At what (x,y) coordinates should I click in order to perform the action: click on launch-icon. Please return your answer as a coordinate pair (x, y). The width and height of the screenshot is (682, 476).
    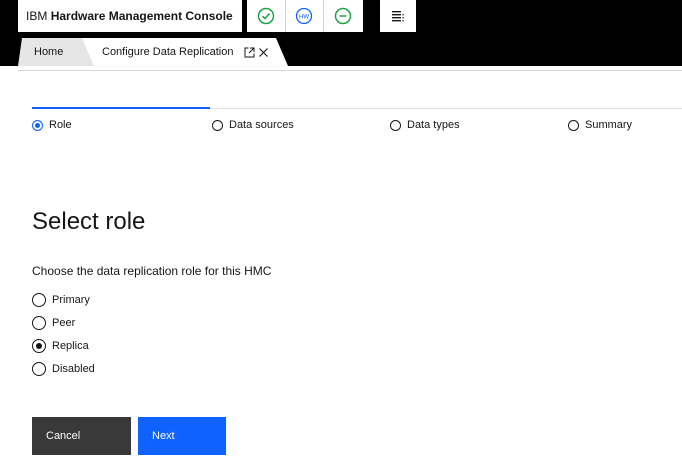
    Looking at the image, I should click on (249, 52).